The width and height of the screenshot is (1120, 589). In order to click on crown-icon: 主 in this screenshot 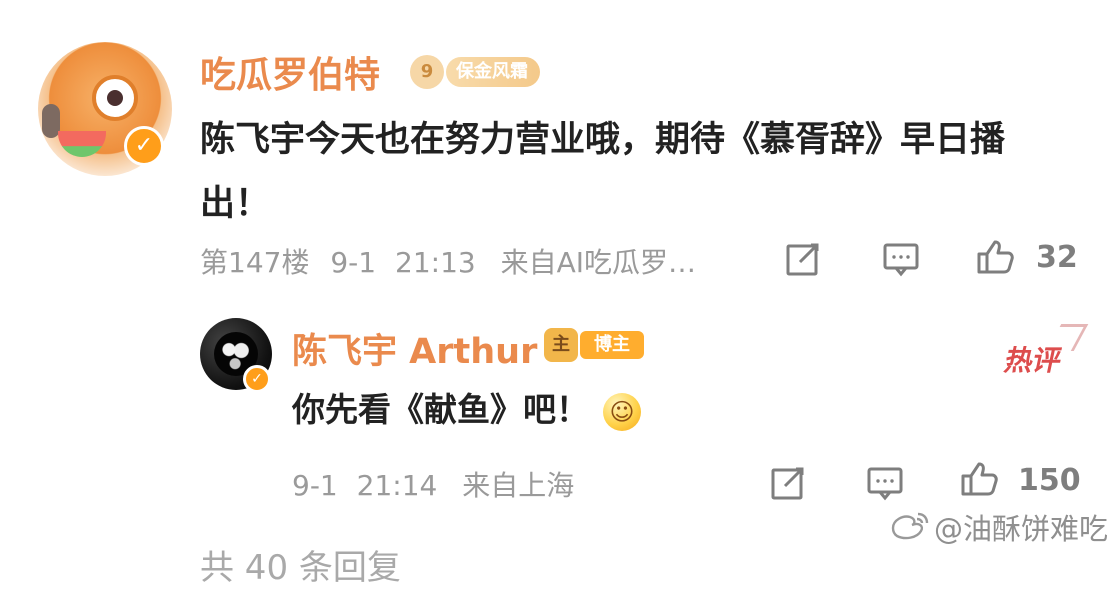, I will do `click(561, 345)`.